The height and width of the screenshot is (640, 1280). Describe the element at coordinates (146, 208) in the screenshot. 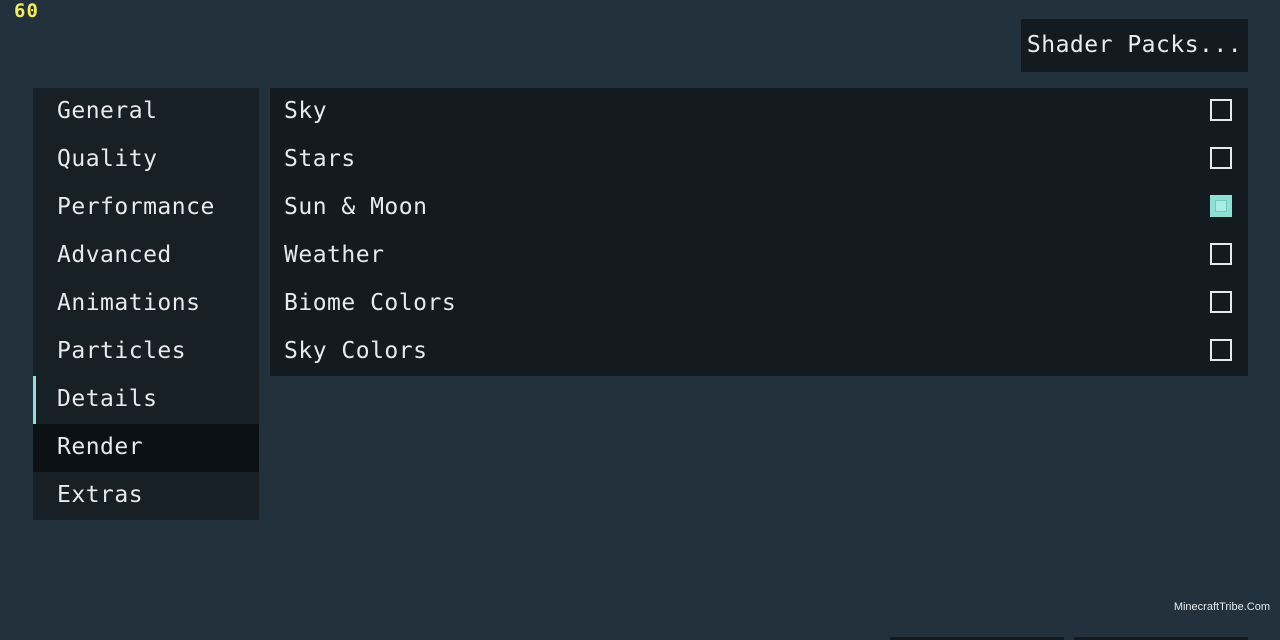

I see `sidebar-item-performance: Performance` at that location.